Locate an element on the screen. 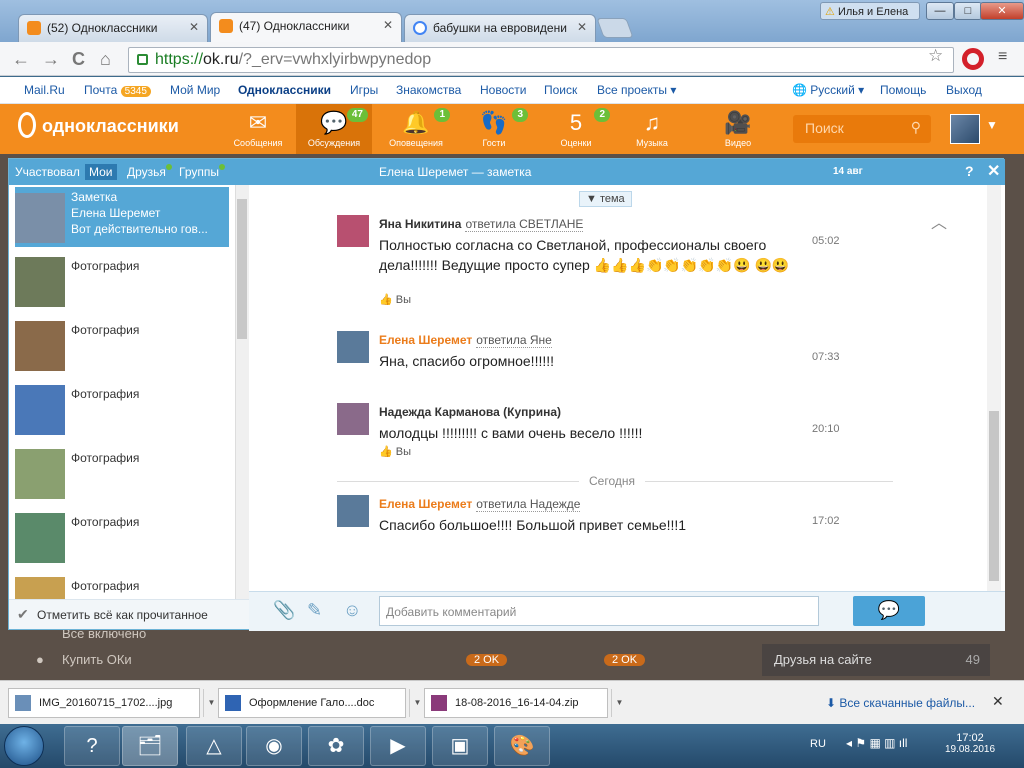 Image resolution: width=1024 pixels, height=768 pixels. chevron-up-icon: ︿ is located at coordinates (939, 221).